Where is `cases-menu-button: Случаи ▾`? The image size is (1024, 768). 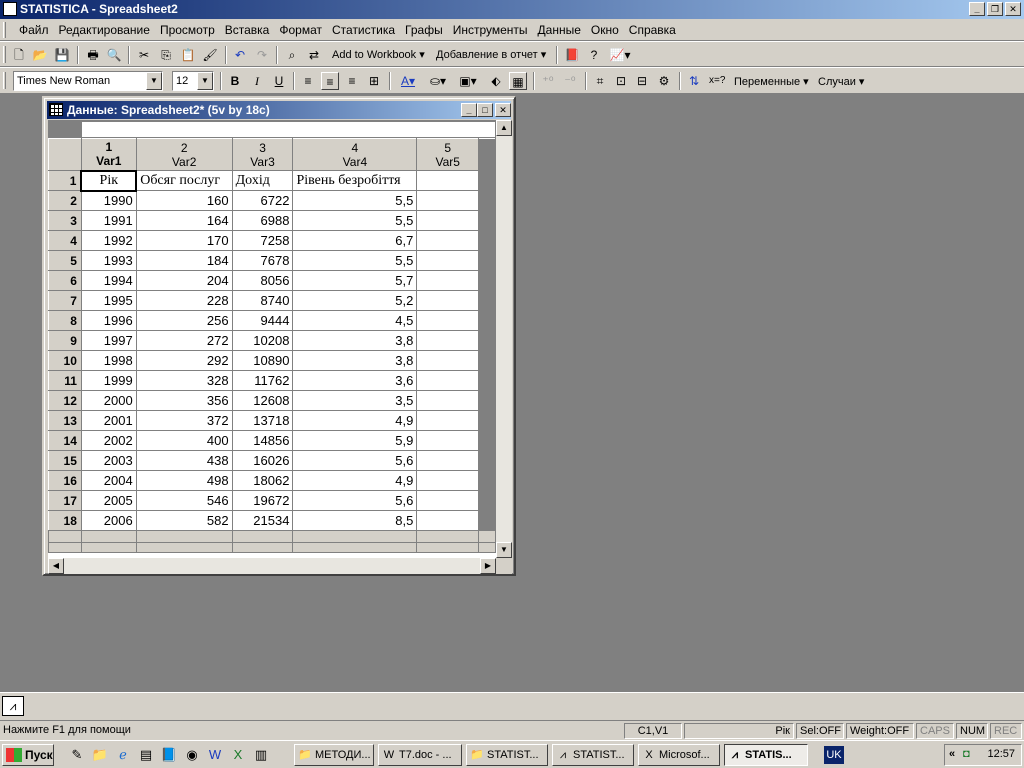
cases-menu-button: Случаи ▾ is located at coordinates (841, 81).